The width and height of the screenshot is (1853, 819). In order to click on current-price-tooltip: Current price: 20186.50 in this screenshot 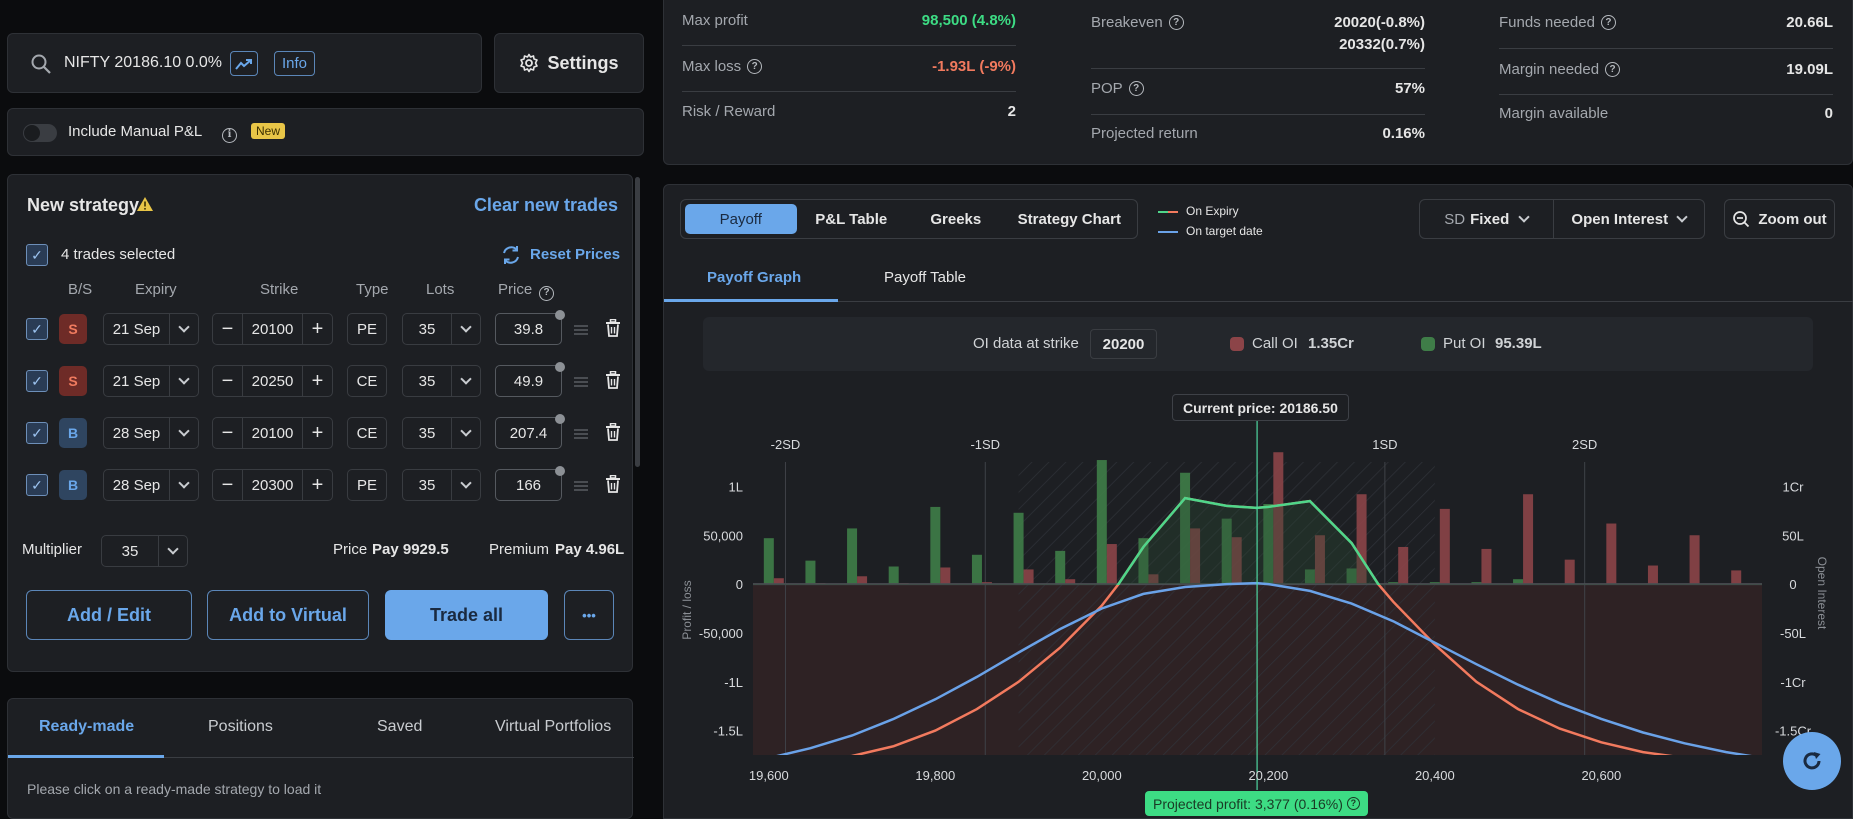, I will do `click(1260, 407)`.